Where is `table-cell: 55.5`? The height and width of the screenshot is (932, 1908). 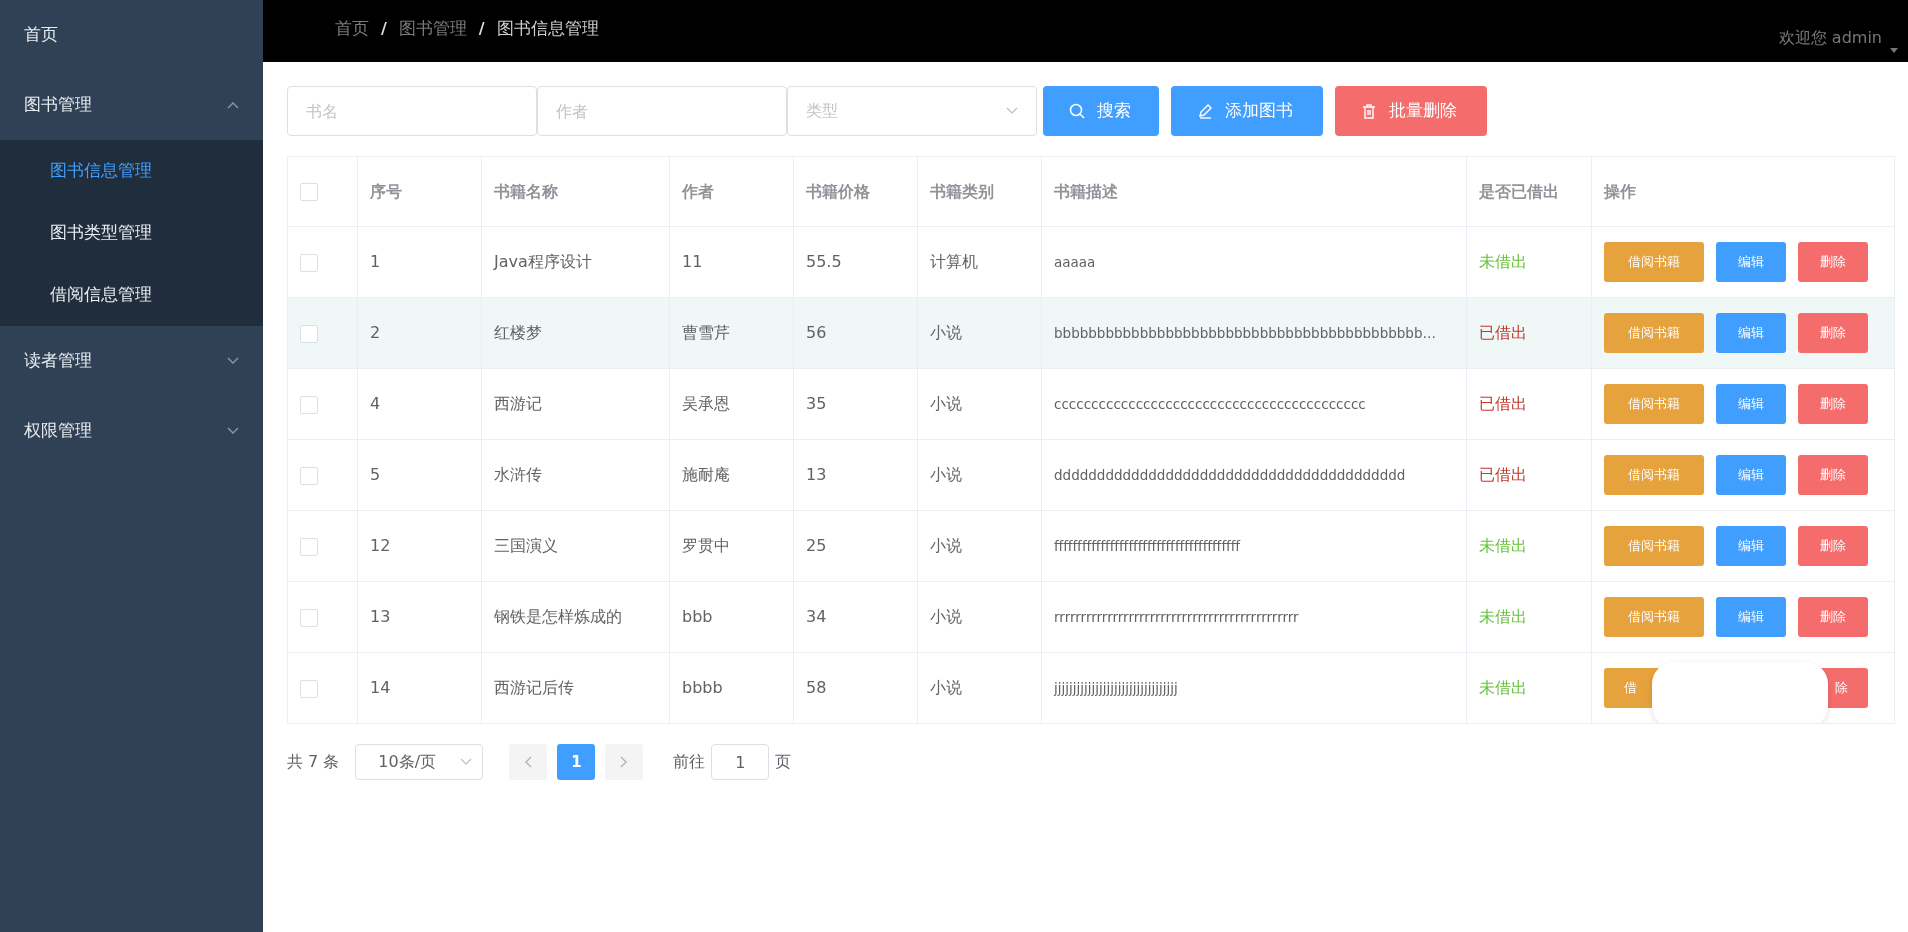 table-cell: 55.5 is located at coordinates (824, 261).